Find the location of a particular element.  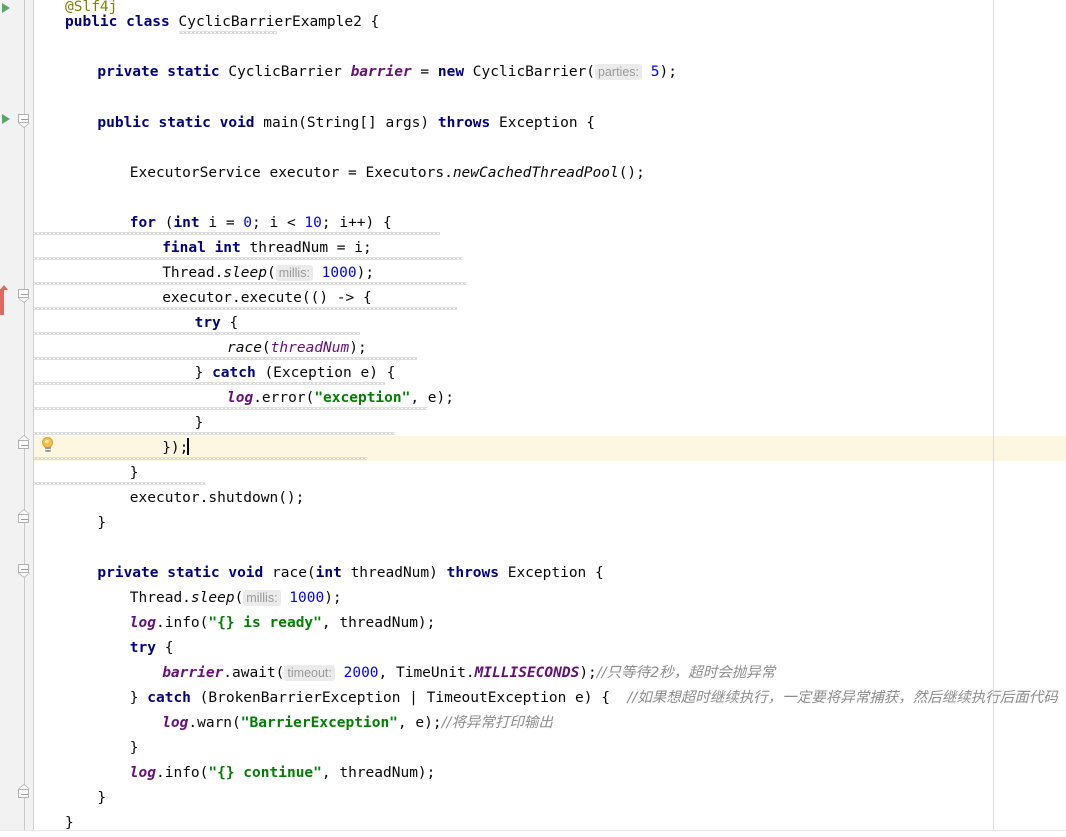

code-token: threadNum) is located at coordinates (398, 573).